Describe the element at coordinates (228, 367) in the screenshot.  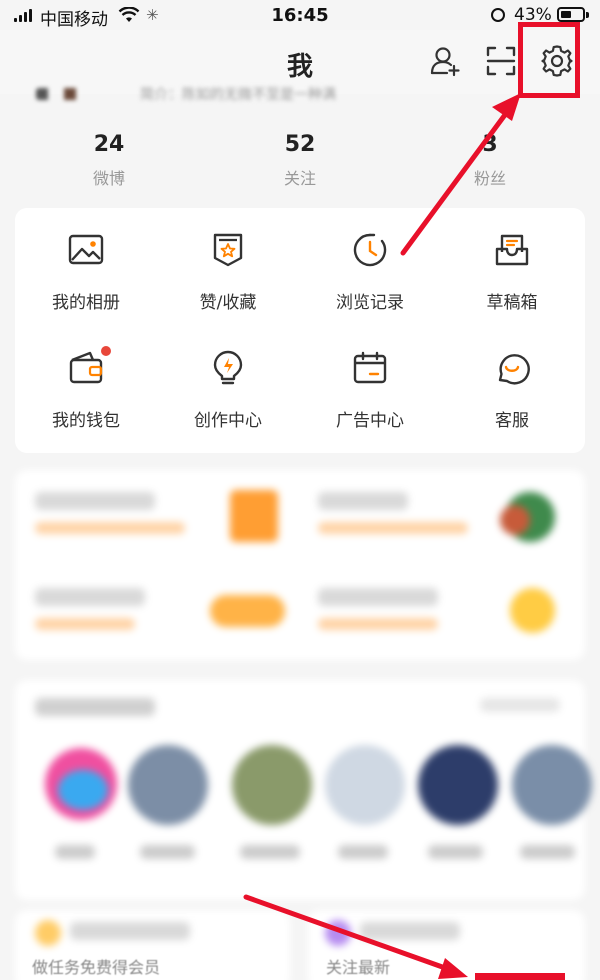
I see `creator-icon` at that location.